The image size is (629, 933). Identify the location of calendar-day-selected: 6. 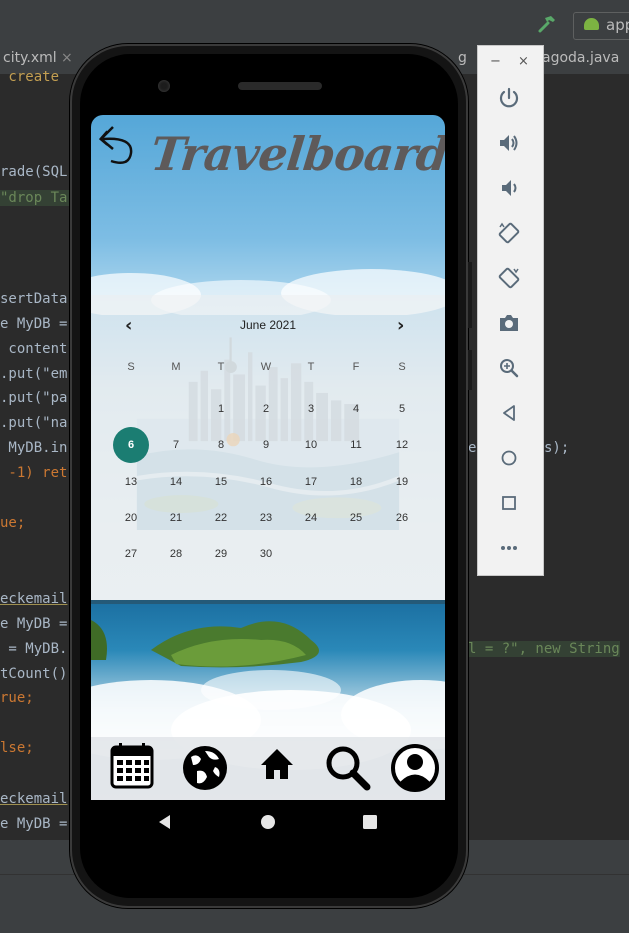
(131, 445).